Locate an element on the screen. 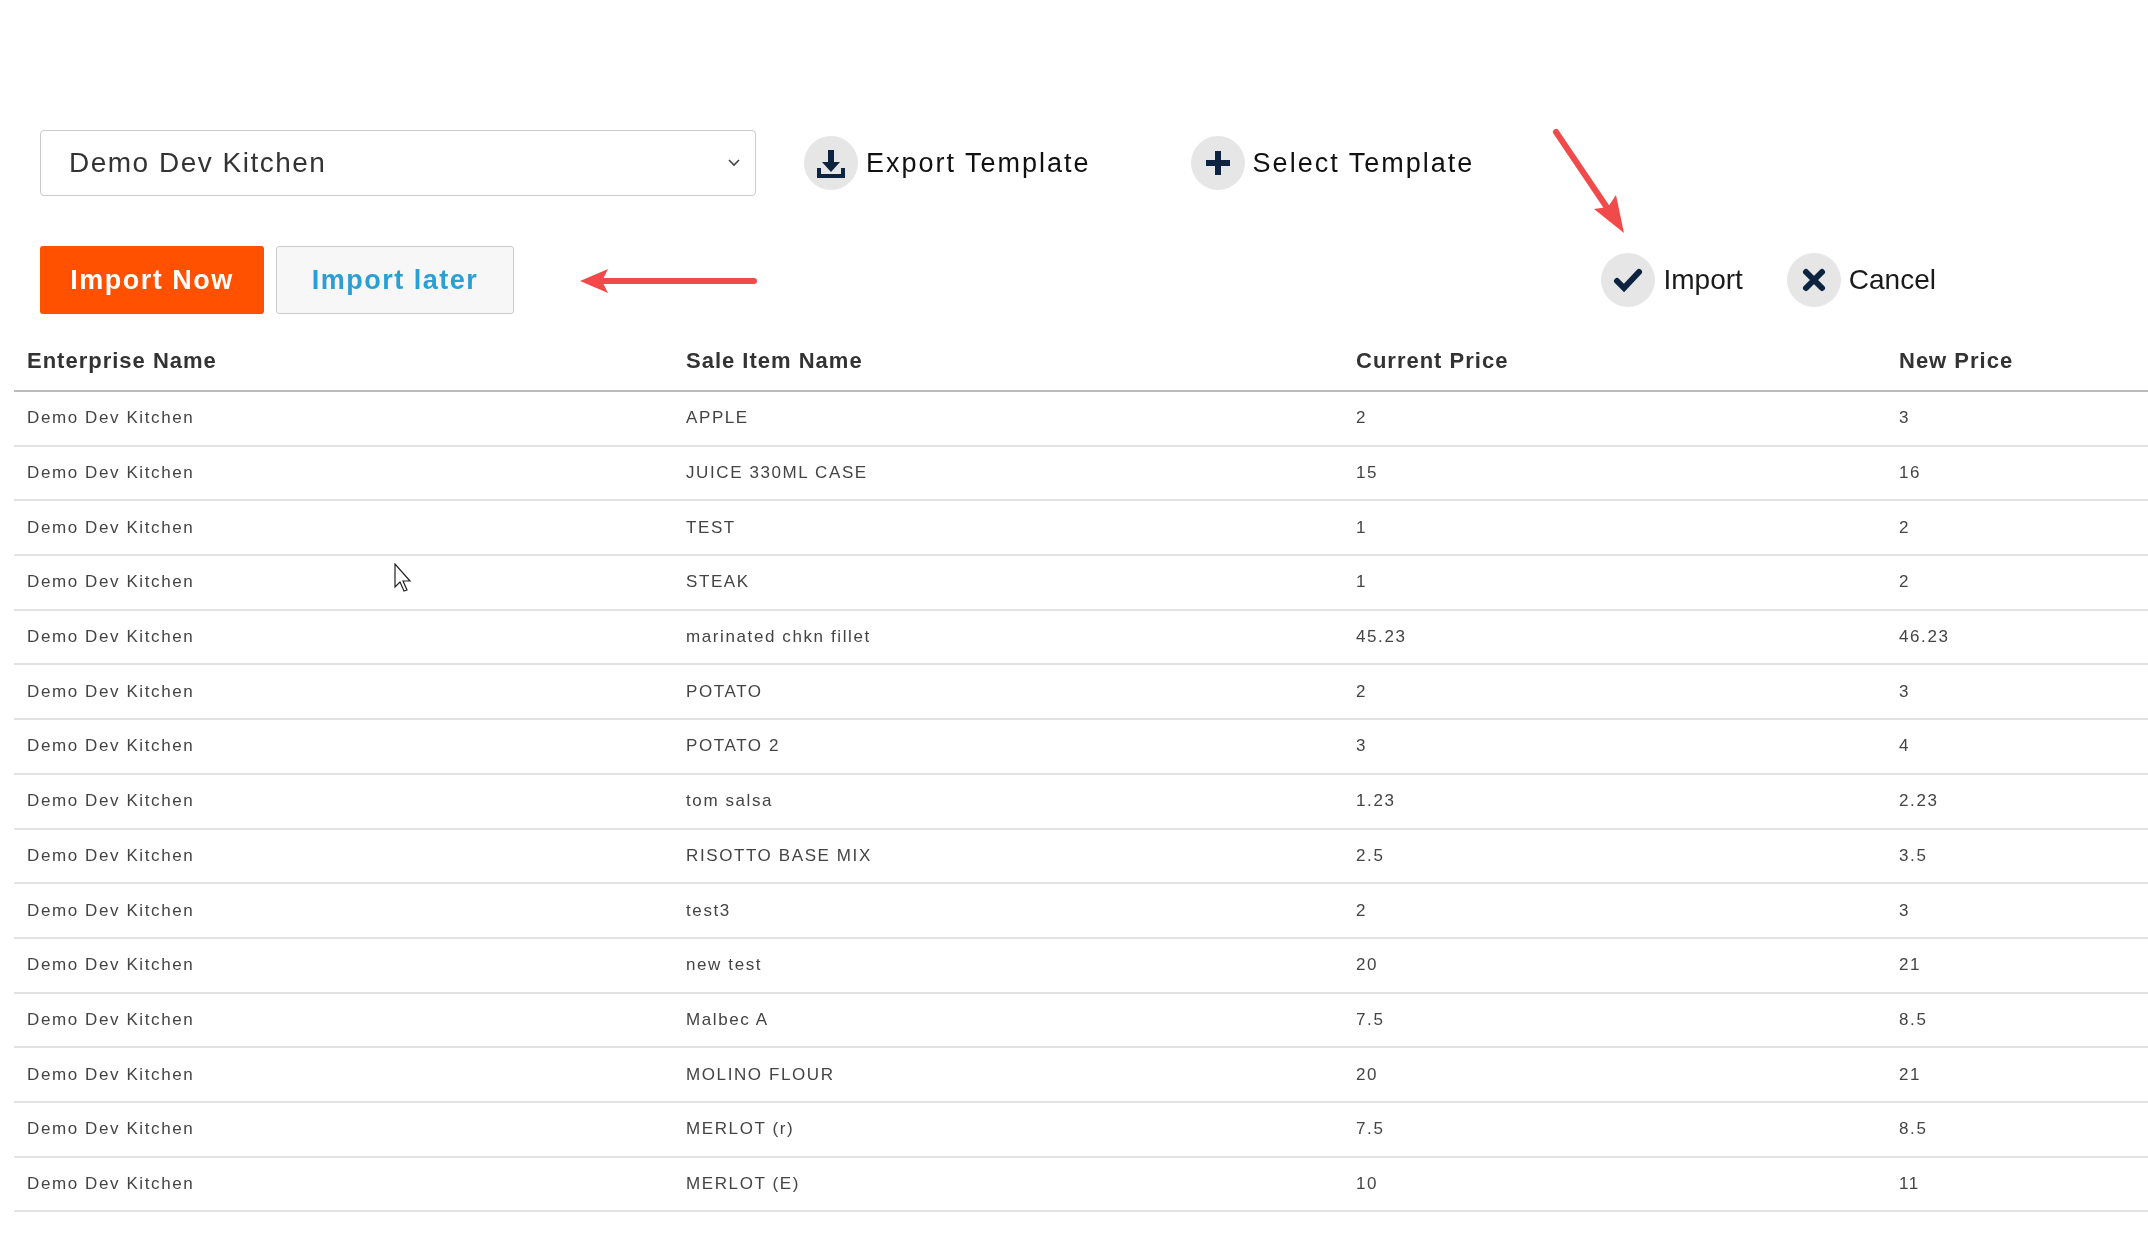 This screenshot has height=1250, width=2148. table-cell: 10 is located at coordinates (1367, 1183).